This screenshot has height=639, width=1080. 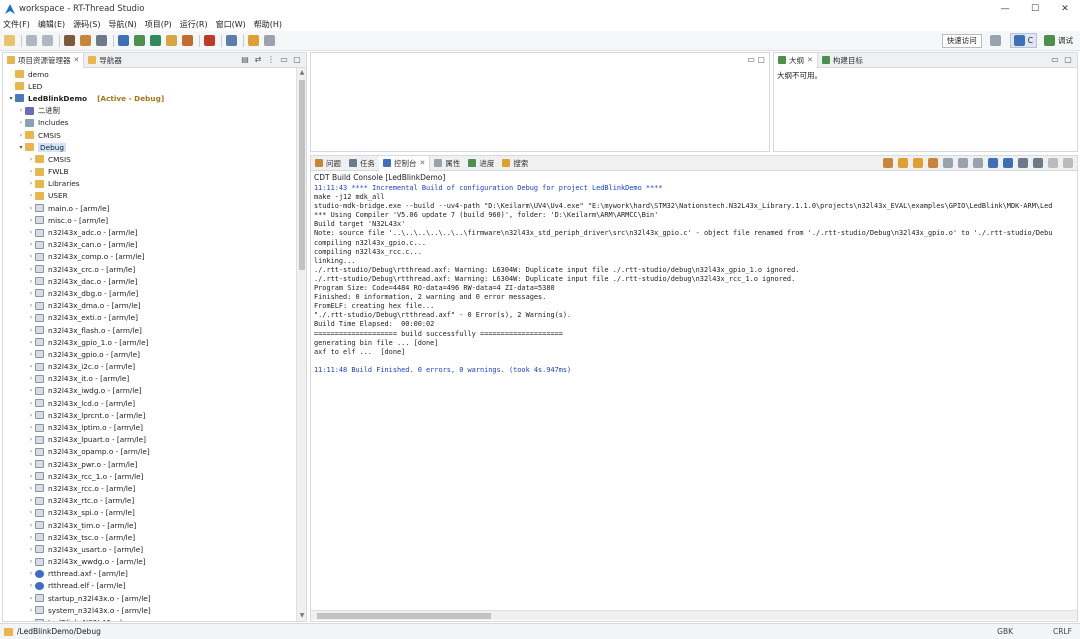 I want to click on save-icon, so click(x=31, y=40).